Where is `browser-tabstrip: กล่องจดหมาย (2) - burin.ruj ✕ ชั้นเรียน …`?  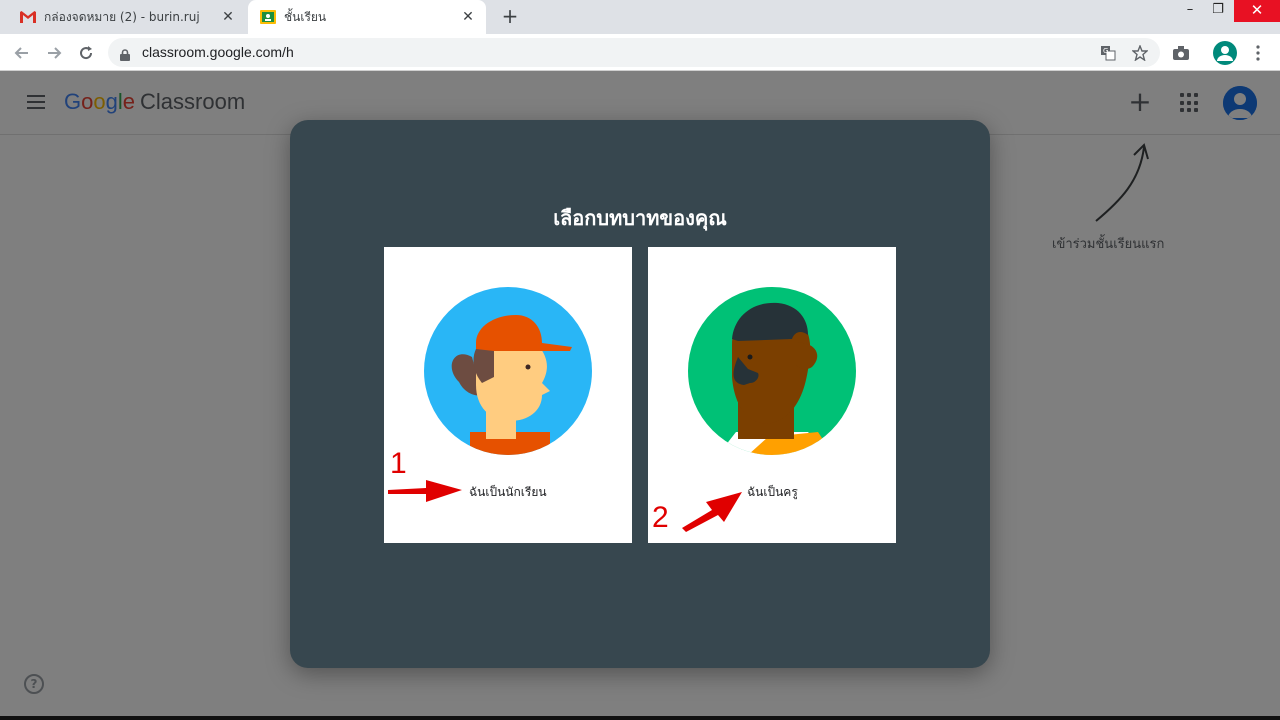
browser-tabstrip: กล่องจดหมาย (2) - burin.ruj ✕ ชั้นเรียน … is located at coordinates (640, 17).